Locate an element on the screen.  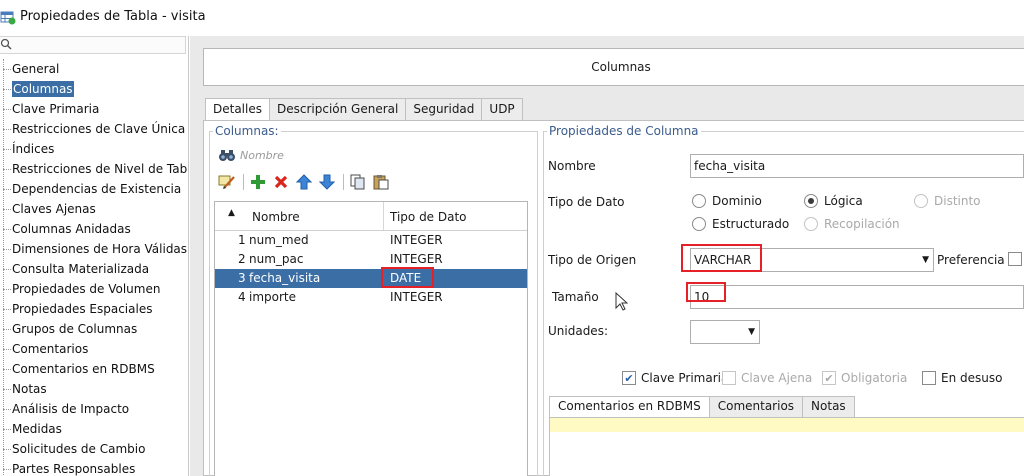
column-filter: Nombre is located at coordinates (251, 155).